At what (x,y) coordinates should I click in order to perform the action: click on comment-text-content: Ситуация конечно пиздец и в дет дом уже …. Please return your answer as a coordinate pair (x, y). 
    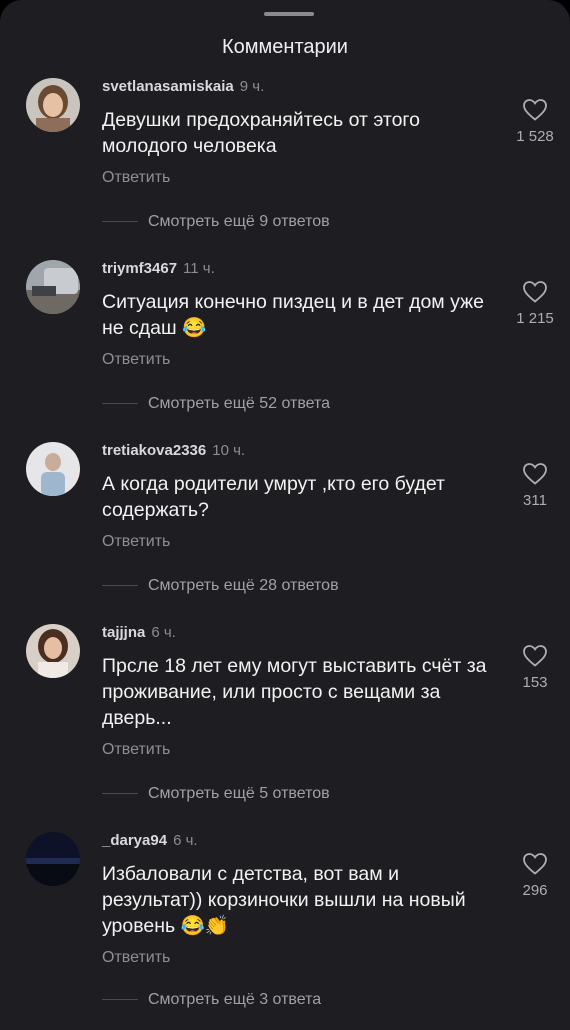
    Looking at the image, I should click on (293, 315).